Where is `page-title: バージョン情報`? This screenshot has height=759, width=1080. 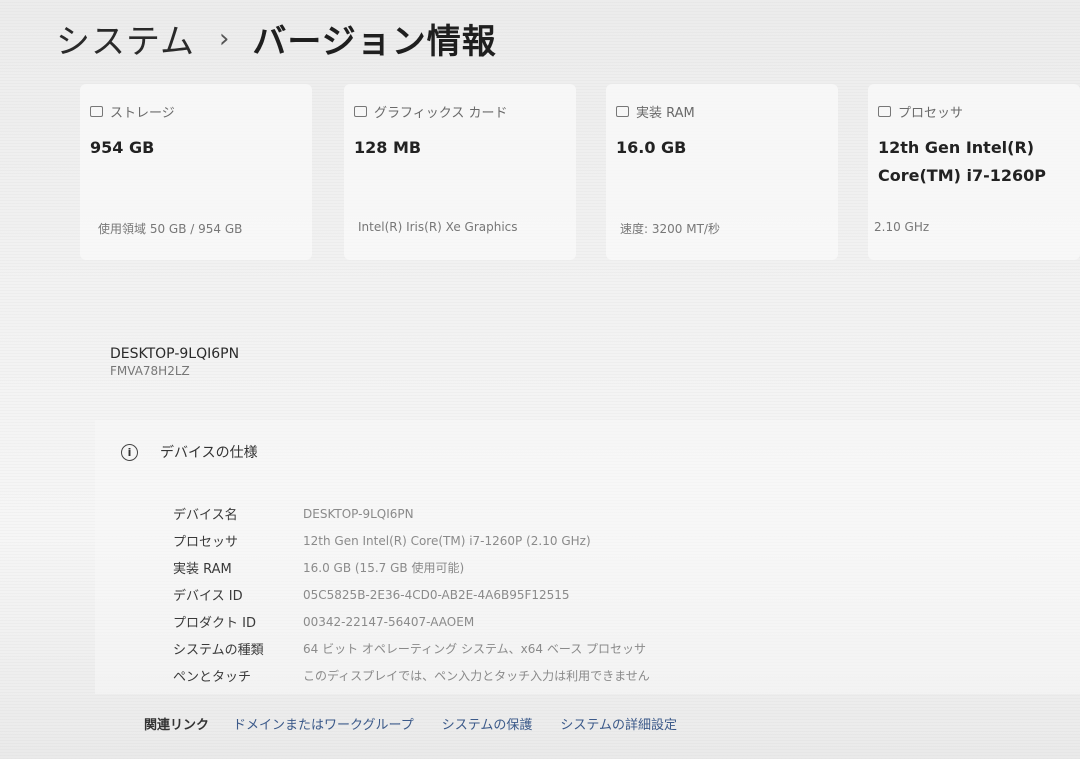 page-title: バージョン情報 is located at coordinates (374, 42).